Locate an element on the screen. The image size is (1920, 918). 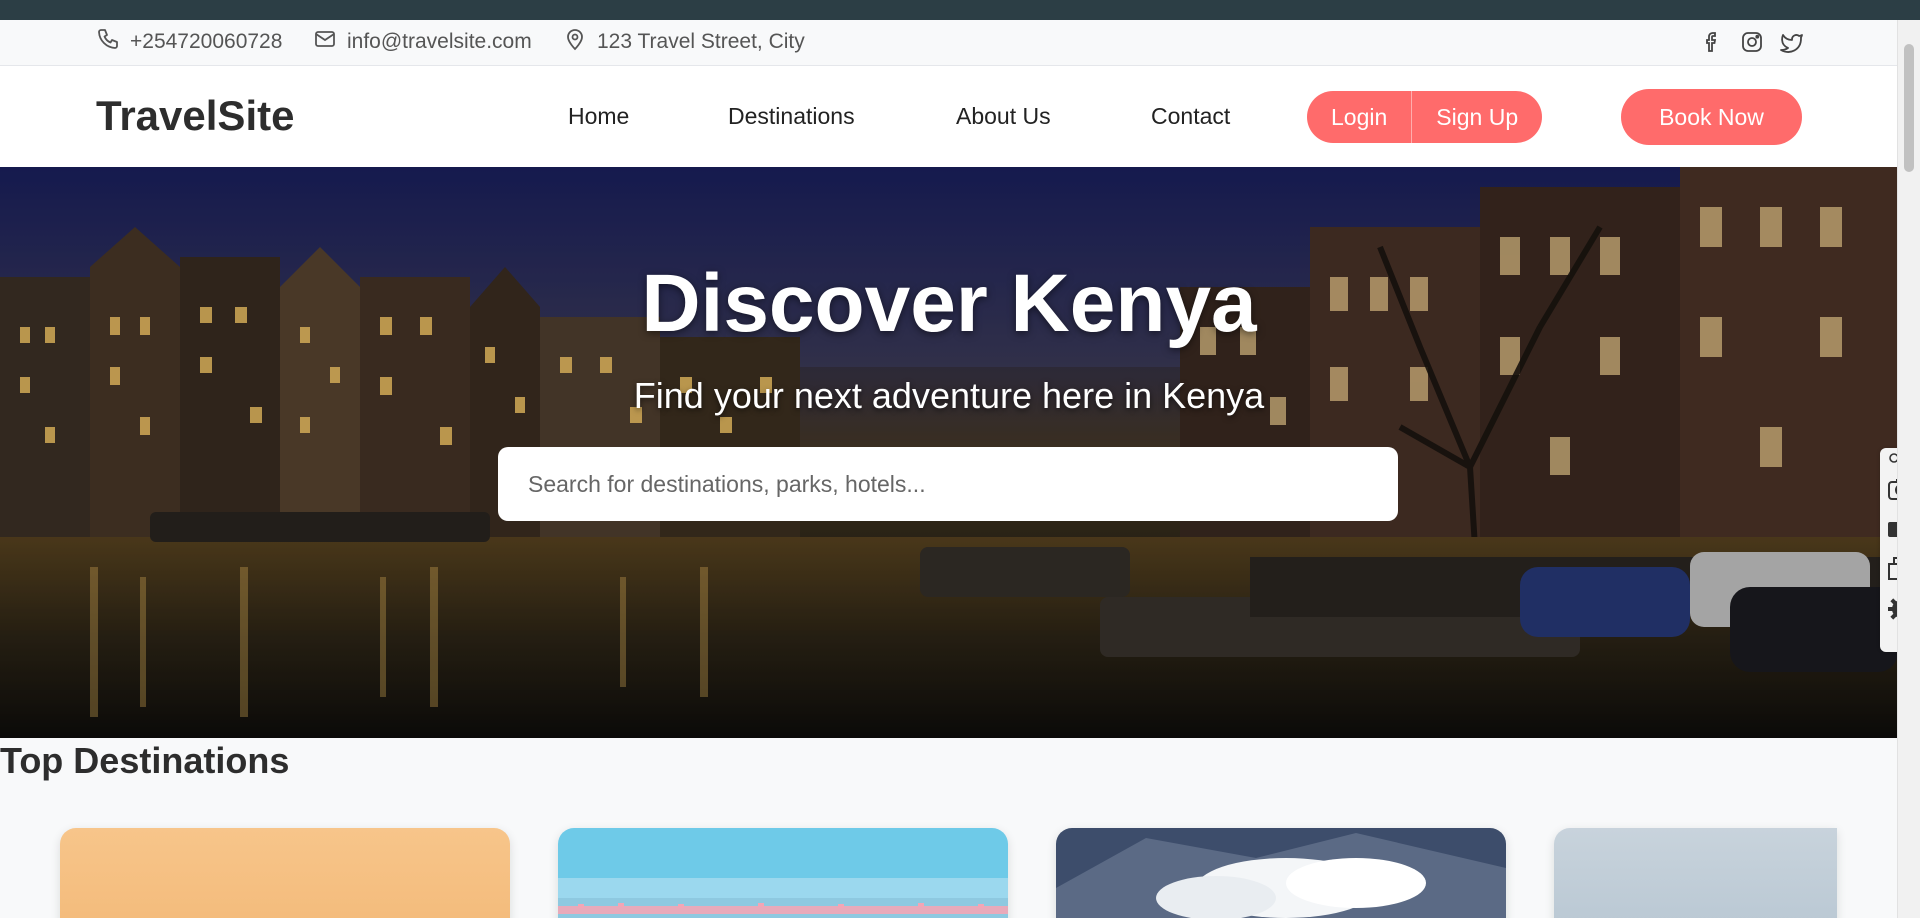
page-scrollbar is located at coordinates (1908, 469).